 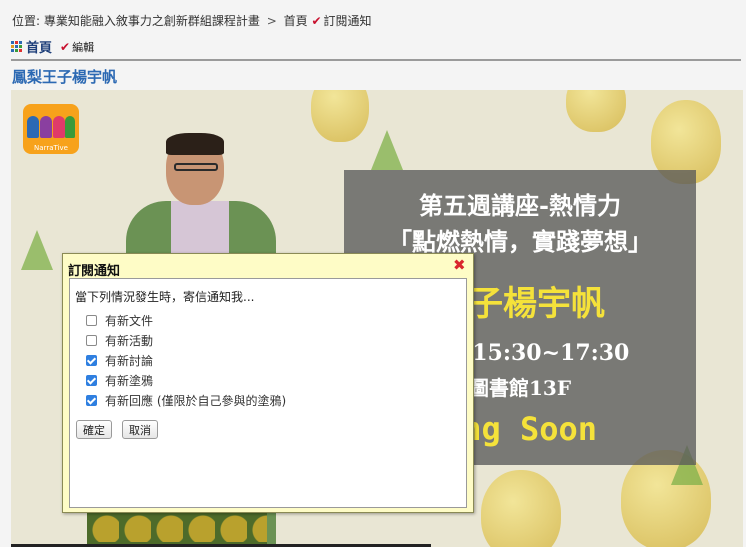 I want to click on page-title: 鳳梨王子楊宇帆, so click(x=65, y=77).